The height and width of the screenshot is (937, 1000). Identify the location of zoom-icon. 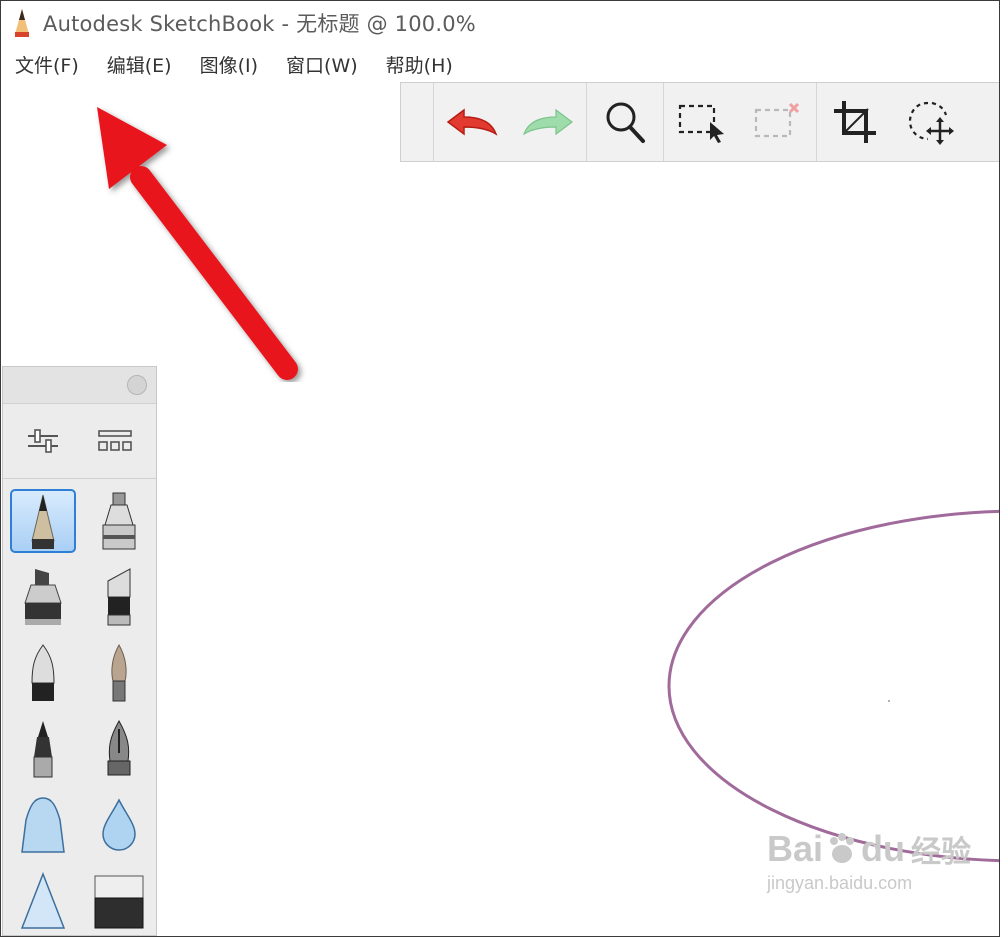
(625, 122).